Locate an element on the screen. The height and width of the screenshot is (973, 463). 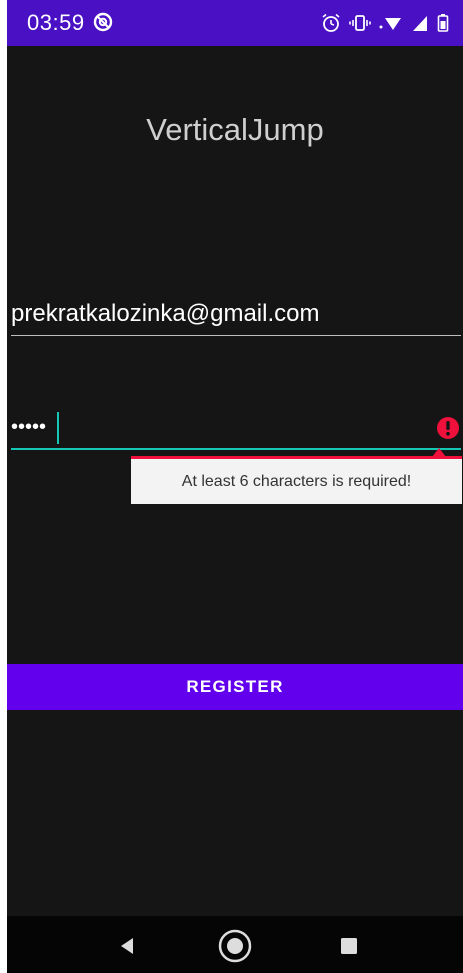
status-icons is located at coordinates (385, 23).